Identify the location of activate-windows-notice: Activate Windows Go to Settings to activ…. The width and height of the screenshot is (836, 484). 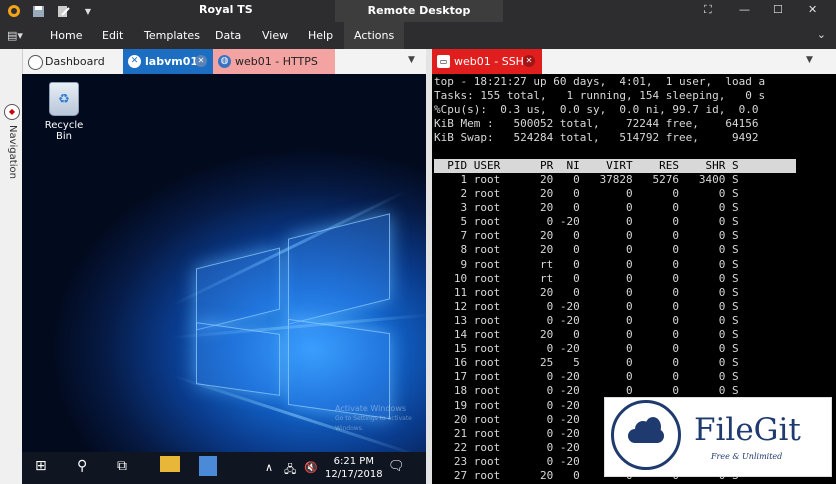
(380, 419).